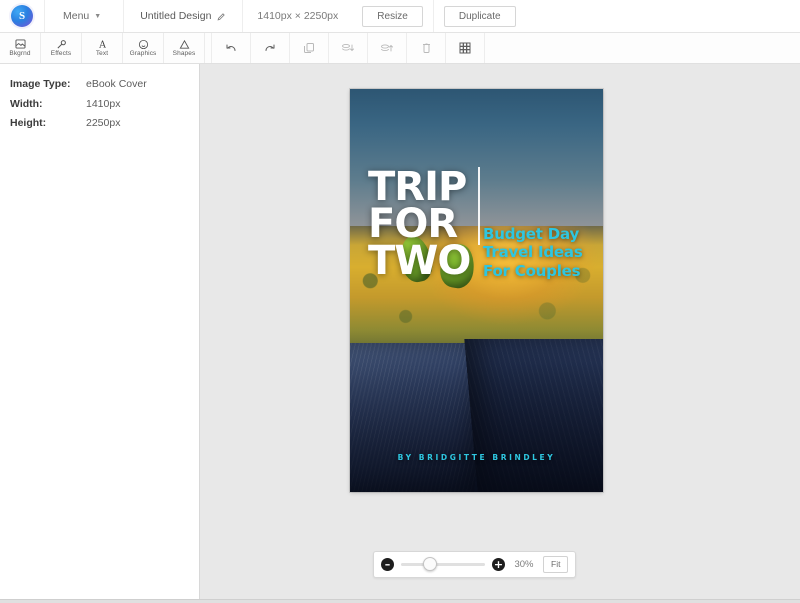  What do you see at coordinates (184, 44) in the screenshot?
I see `triangle-icon` at bounding box center [184, 44].